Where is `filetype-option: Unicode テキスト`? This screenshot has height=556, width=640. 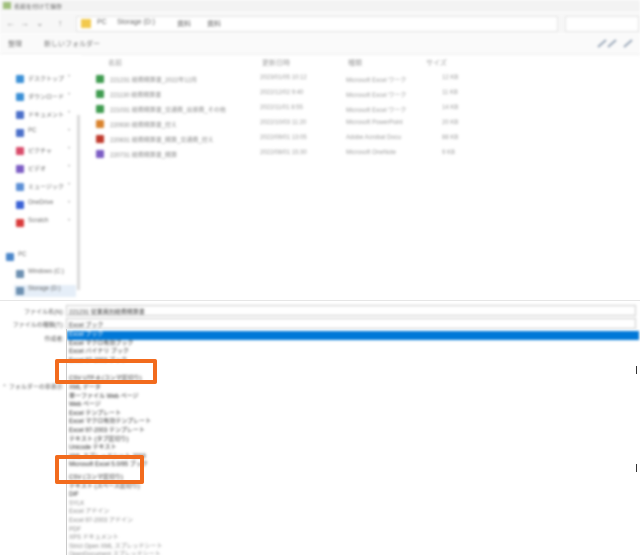 filetype-option: Unicode テキスト is located at coordinates (353, 448).